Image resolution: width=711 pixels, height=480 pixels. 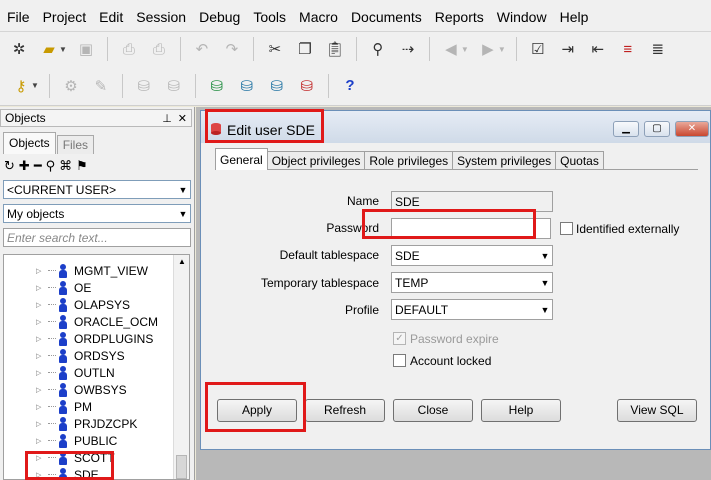 I want to click on tree-item: ▷ ORDPLUGINS, so click(x=78, y=338).